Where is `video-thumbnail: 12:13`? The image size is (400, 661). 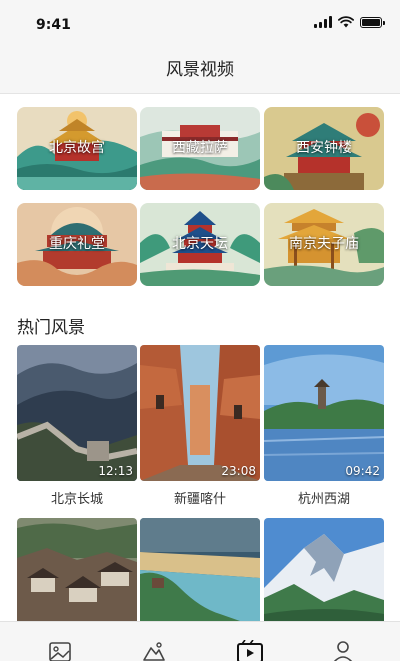 video-thumbnail: 12:13 is located at coordinates (77, 413).